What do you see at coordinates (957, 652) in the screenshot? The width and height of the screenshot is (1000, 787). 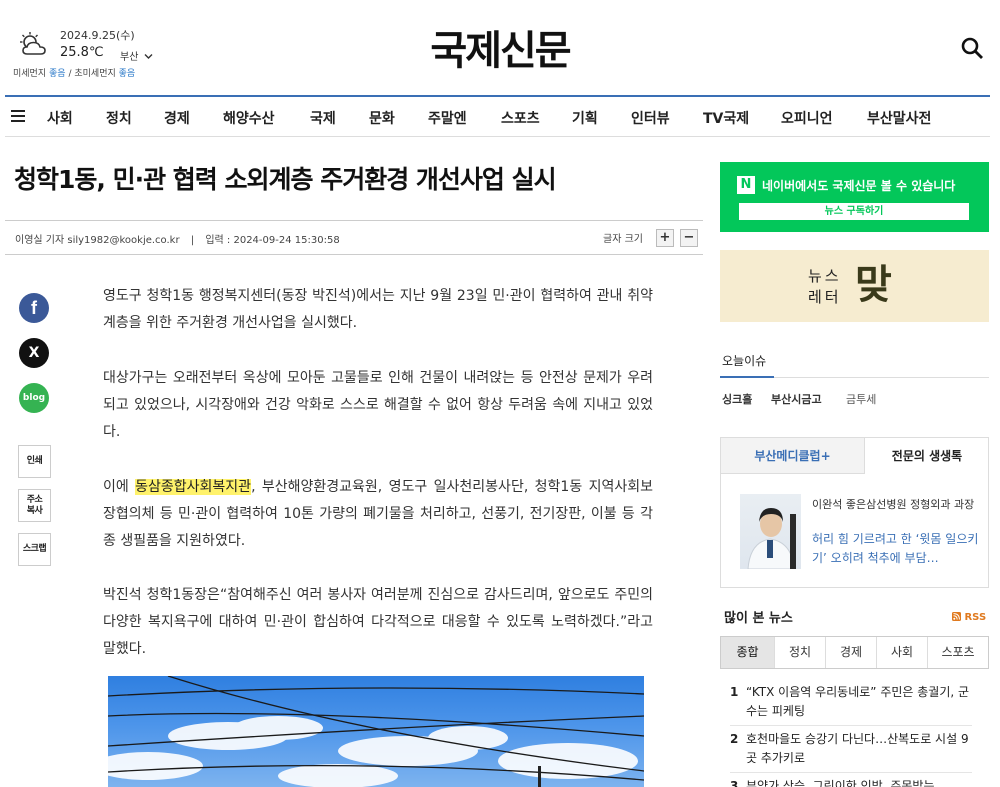 I see `tab-sports: 스포츠` at bounding box center [957, 652].